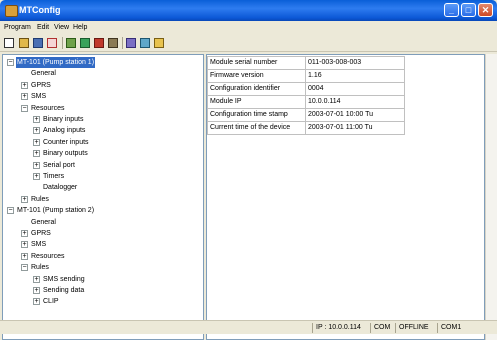 This screenshot has height=340, width=497. What do you see at coordinates (256, 89) in the screenshot?
I see `property-key: Configuration identifier` at bounding box center [256, 89].